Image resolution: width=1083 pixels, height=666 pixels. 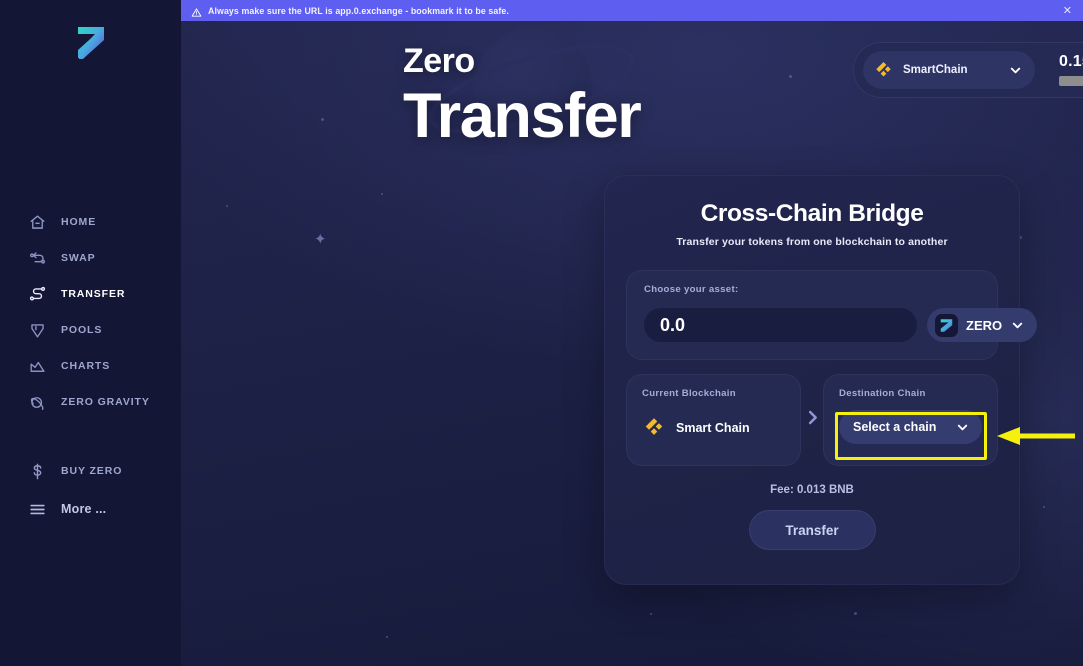 I want to click on sidebar-item-label: BUY ZERO, so click(x=92, y=471).